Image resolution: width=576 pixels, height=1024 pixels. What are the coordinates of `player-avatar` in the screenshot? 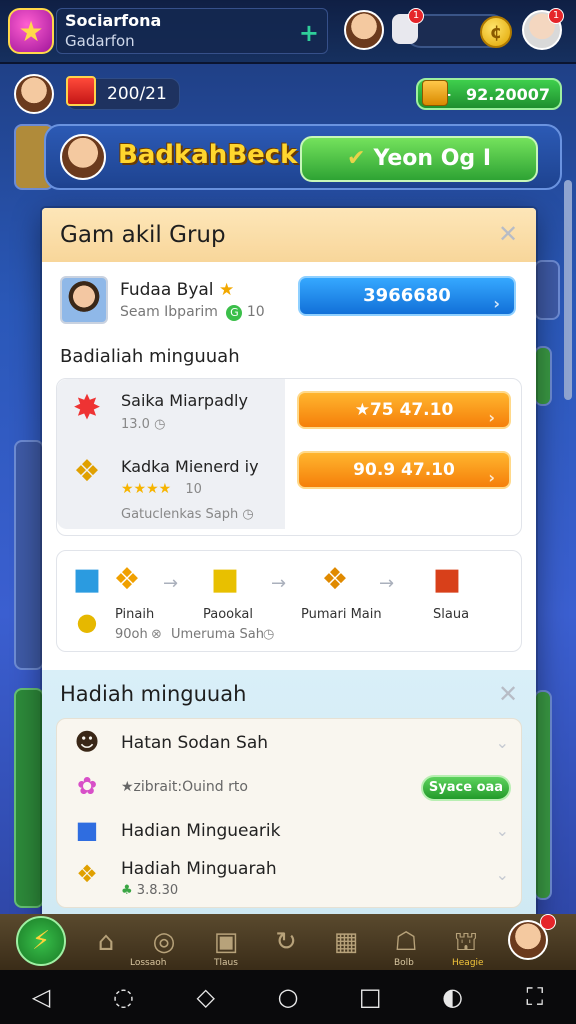 It's located at (34, 94).